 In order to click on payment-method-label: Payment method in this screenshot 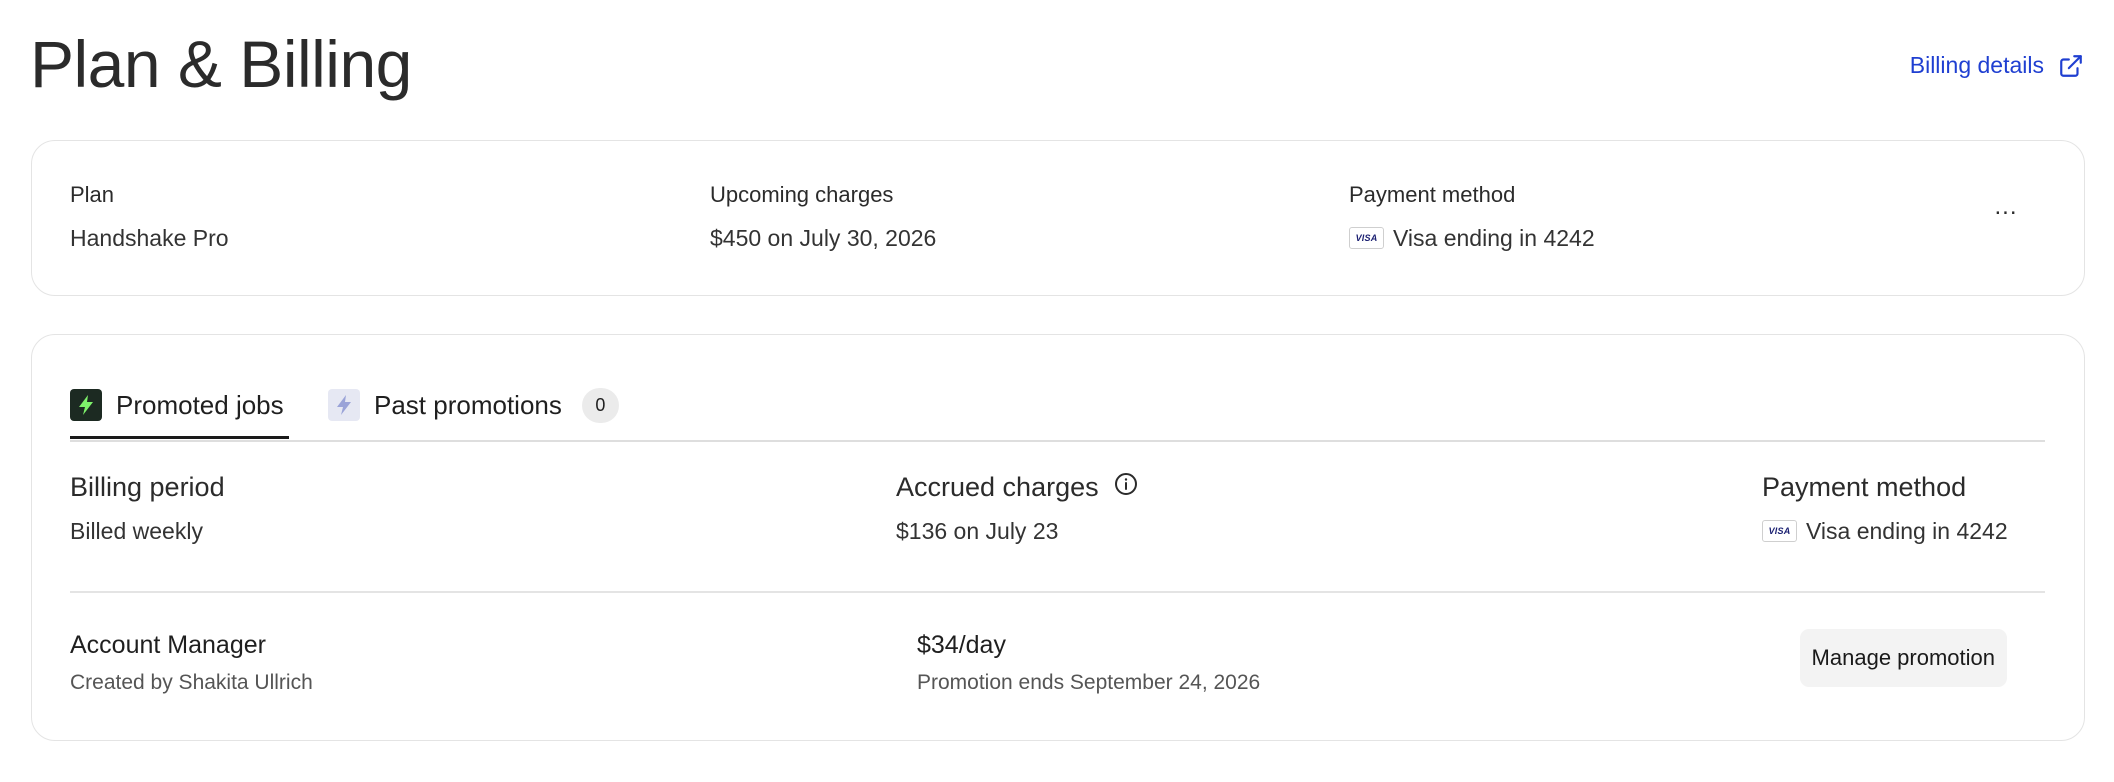, I will do `click(1432, 194)`.